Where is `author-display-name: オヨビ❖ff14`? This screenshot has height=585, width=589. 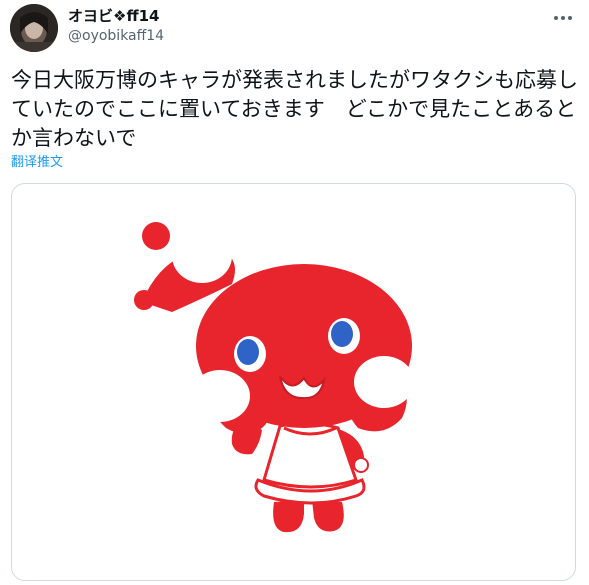 author-display-name: オヨビ❖ff14 is located at coordinates (113, 16).